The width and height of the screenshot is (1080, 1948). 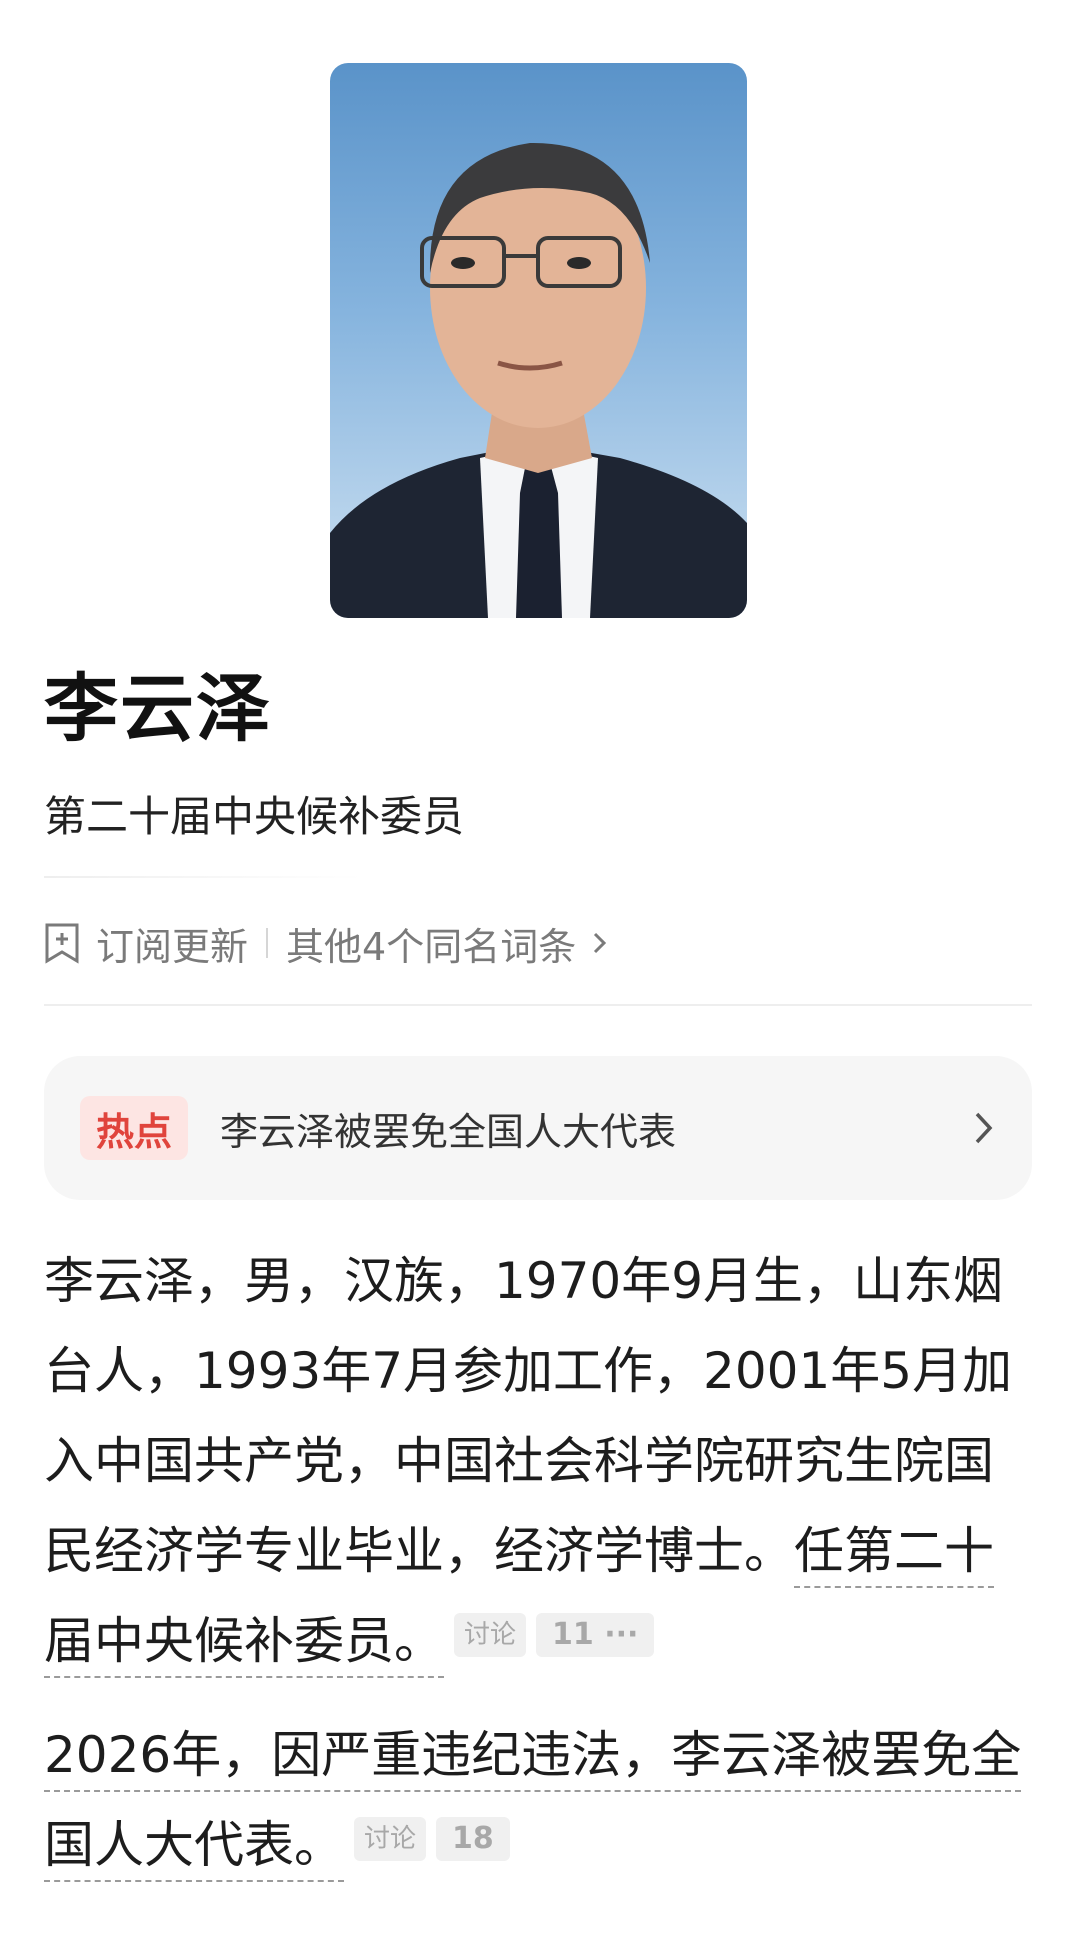 I want to click on paragraph: 2026年，因严重违纪违法，李云泽被罢免全国人大代表。 讨论 18, so click(x=542, y=1800).